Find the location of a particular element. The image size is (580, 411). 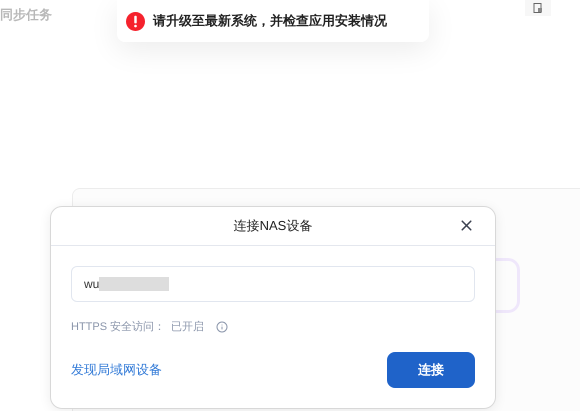

https-label: HTTPS 安全访问： is located at coordinates (118, 327).